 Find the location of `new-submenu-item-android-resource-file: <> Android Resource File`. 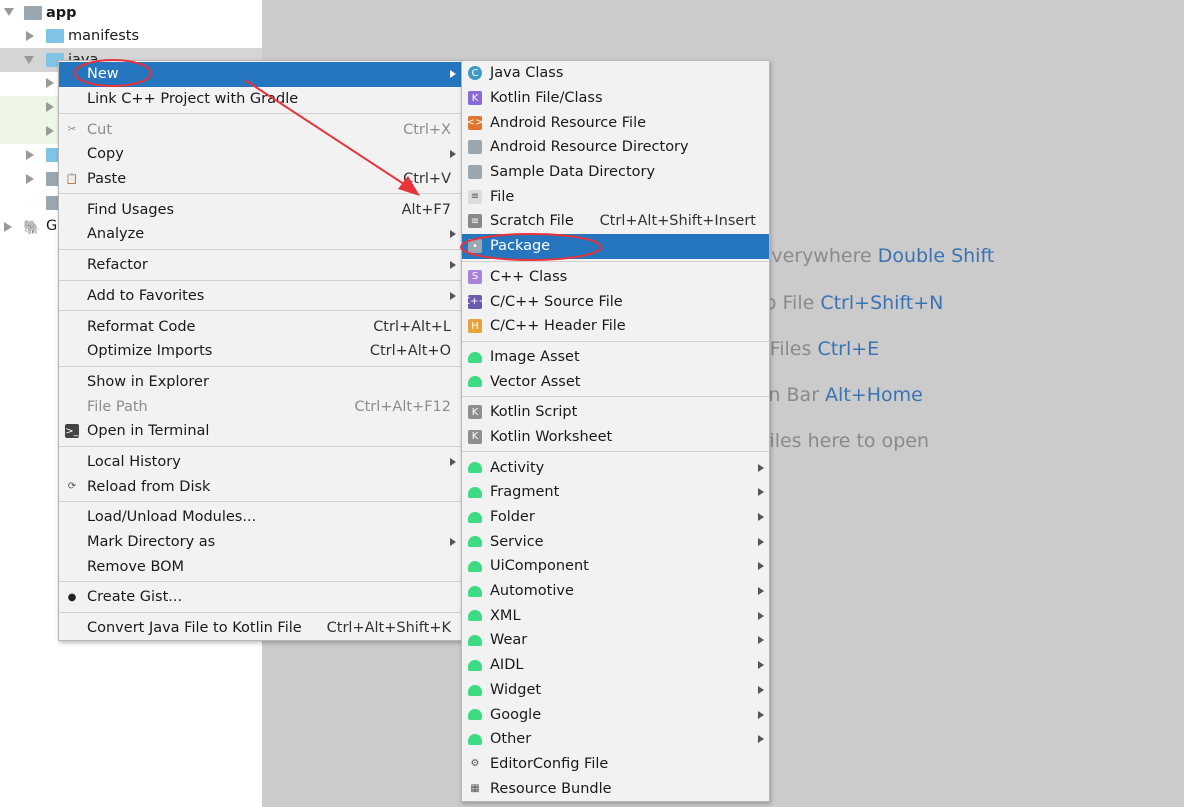

new-submenu-item-android-resource-file: <> Android Resource File is located at coordinates (615, 122).